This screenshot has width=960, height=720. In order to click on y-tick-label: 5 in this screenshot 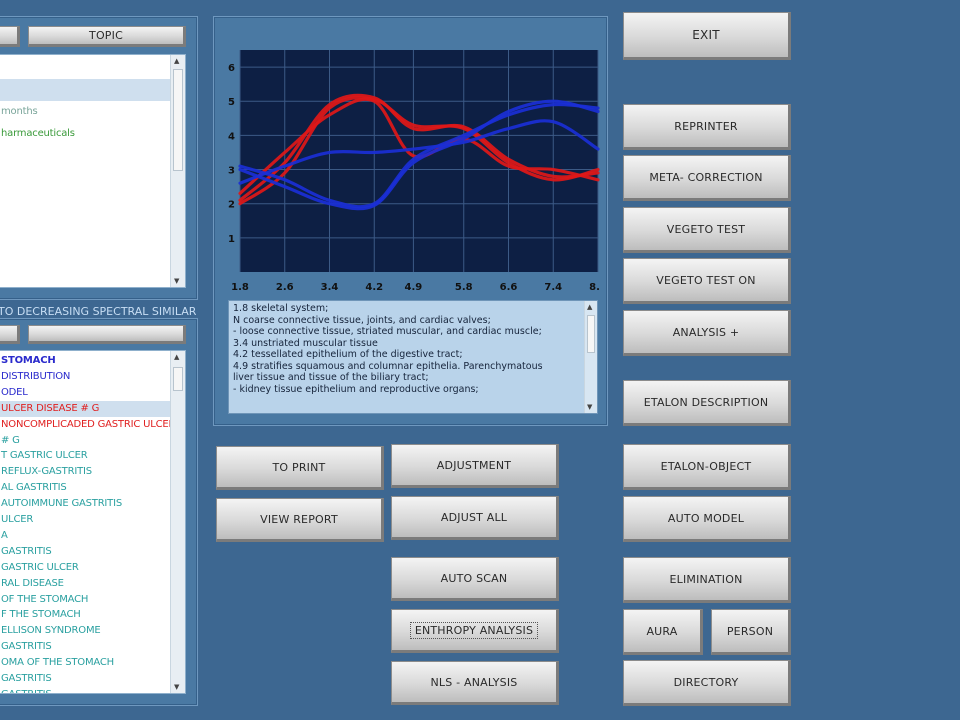, I will do `click(231, 102)`.